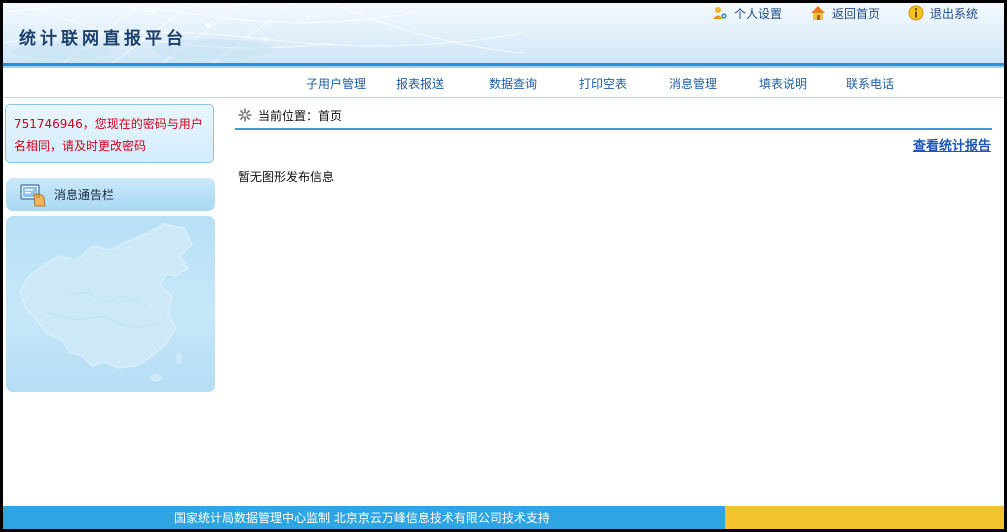 Image resolution: width=1007 pixels, height=532 pixels. Describe the element at coordinates (336, 83) in the screenshot. I see `nav-item-sub-user: 子用户管理` at that location.